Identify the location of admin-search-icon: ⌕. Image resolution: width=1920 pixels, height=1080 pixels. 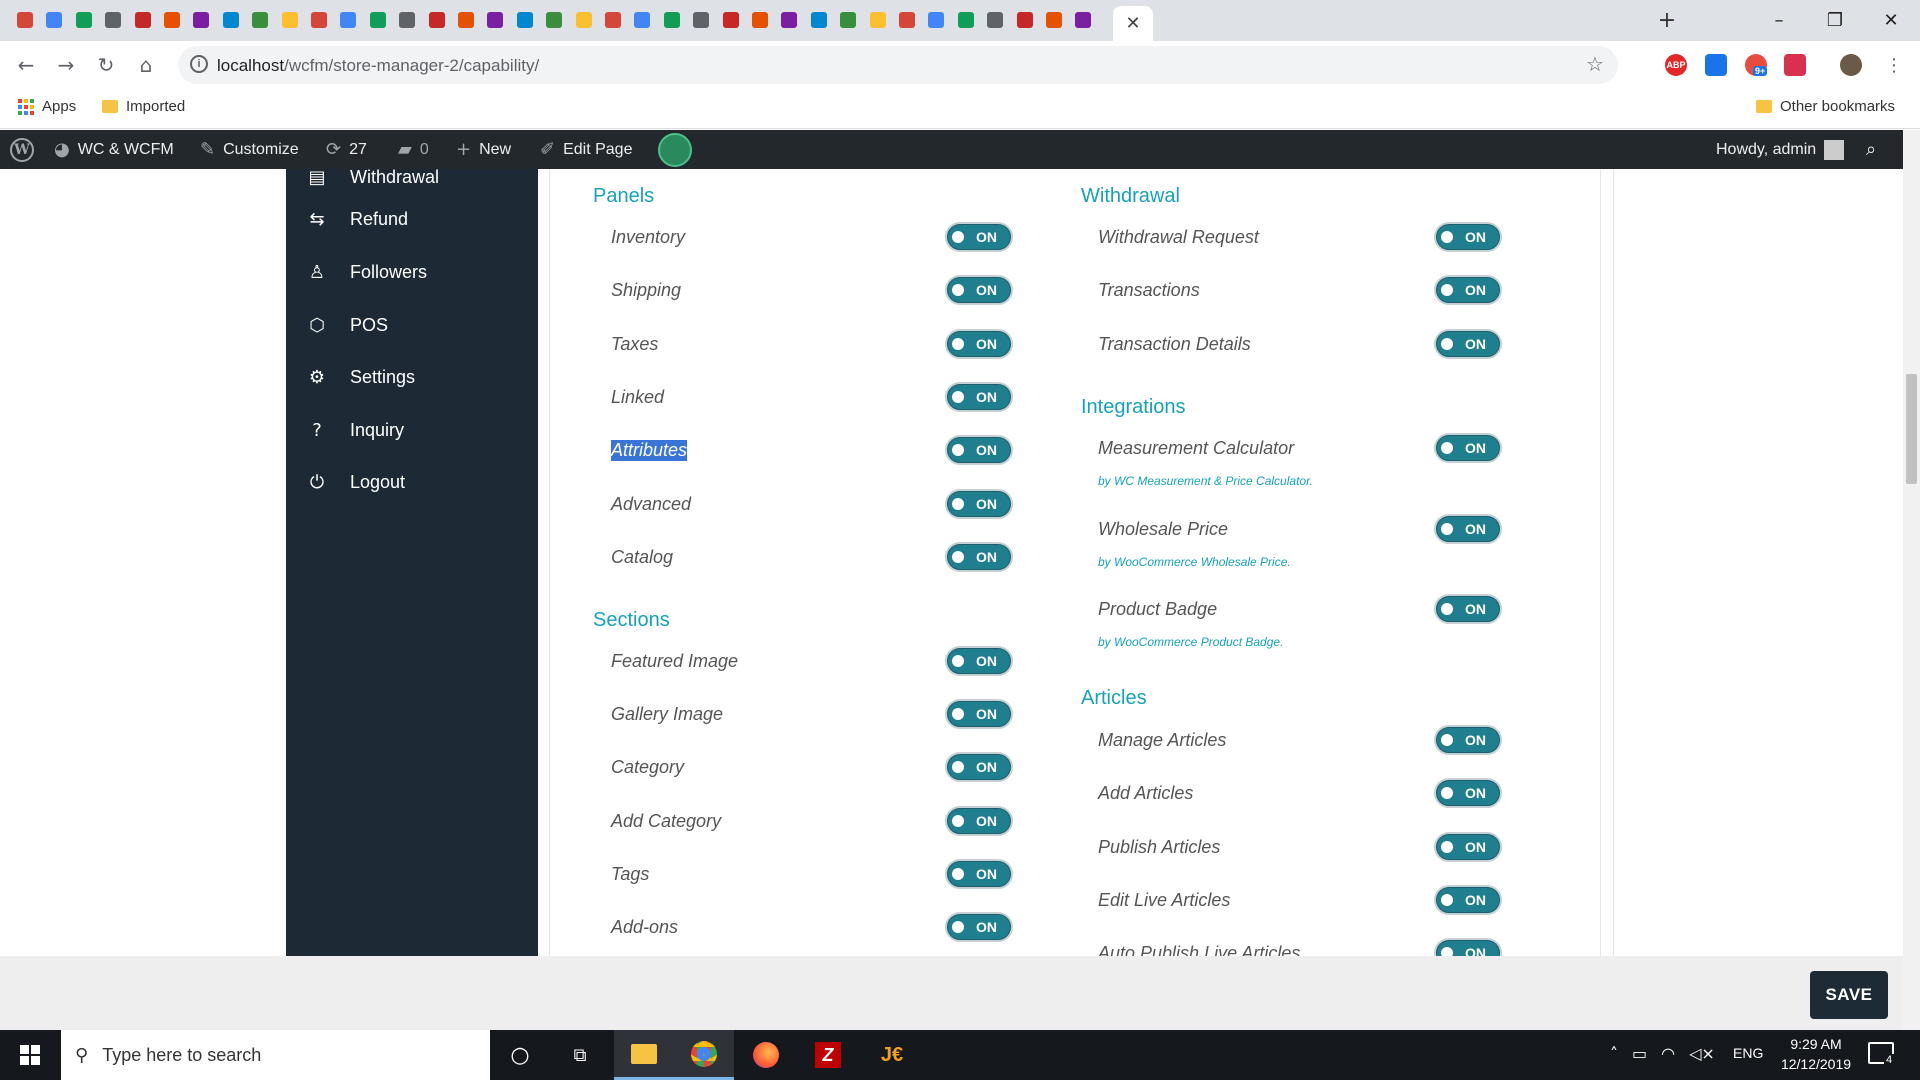
(1871, 149).